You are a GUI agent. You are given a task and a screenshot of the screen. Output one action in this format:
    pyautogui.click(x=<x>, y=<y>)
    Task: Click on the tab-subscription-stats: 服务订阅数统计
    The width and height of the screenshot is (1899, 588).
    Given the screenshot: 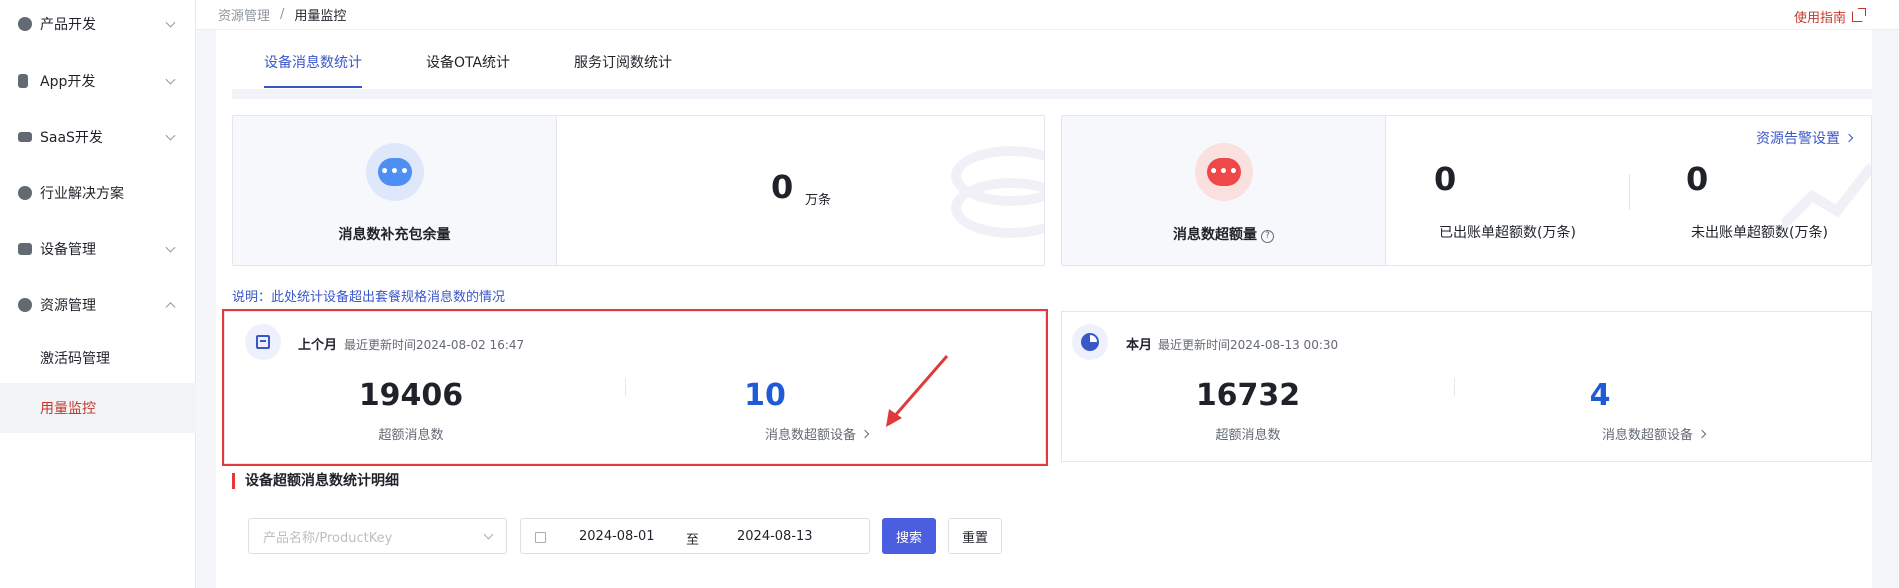 What is the action you would take?
    pyautogui.click(x=623, y=69)
    